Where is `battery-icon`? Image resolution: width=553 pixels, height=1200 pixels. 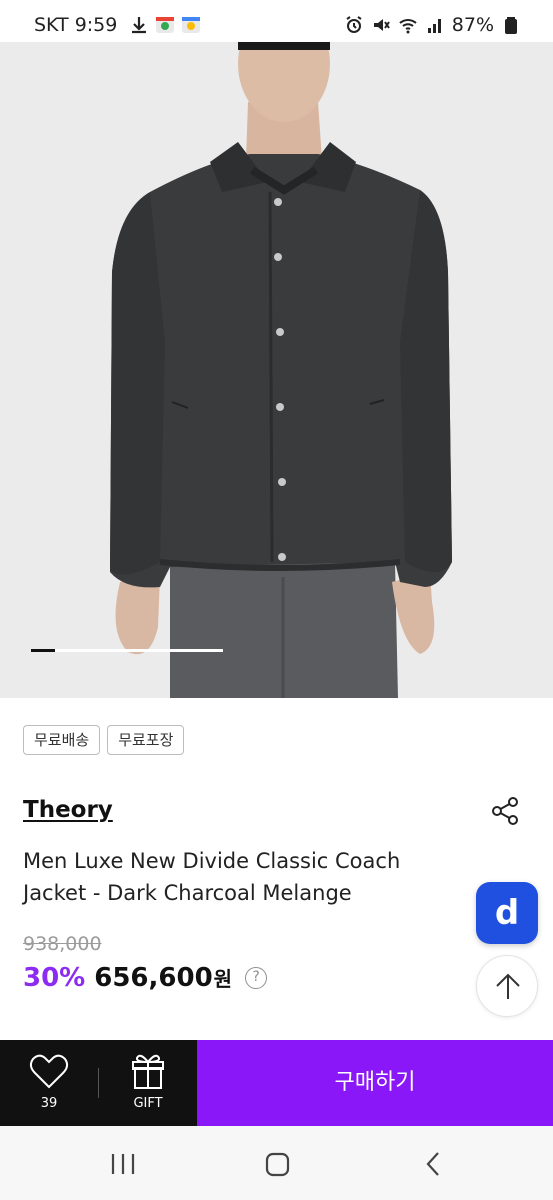
battery-icon is located at coordinates (511, 25).